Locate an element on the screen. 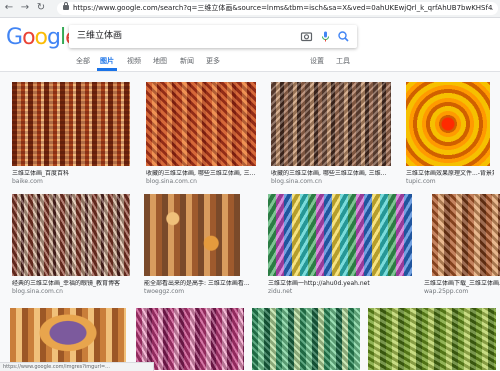 The image size is (500, 371). forward-icon: → is located at coordinates (25, 8).